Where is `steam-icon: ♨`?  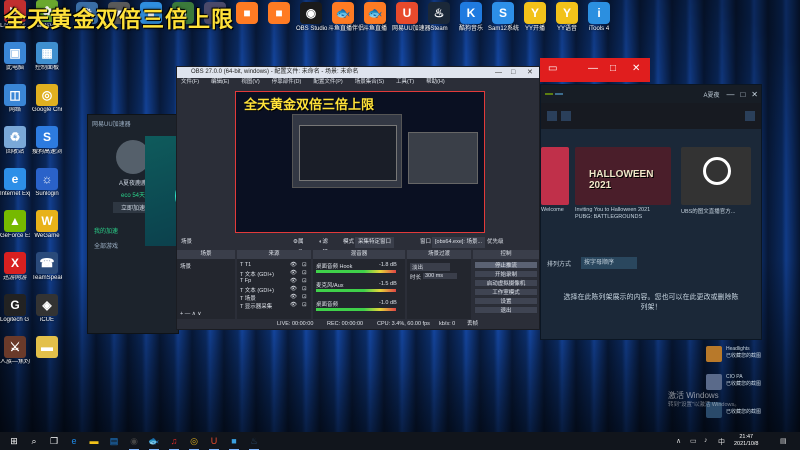 steam-icon: ♨ is located at coordinates (254, 442).